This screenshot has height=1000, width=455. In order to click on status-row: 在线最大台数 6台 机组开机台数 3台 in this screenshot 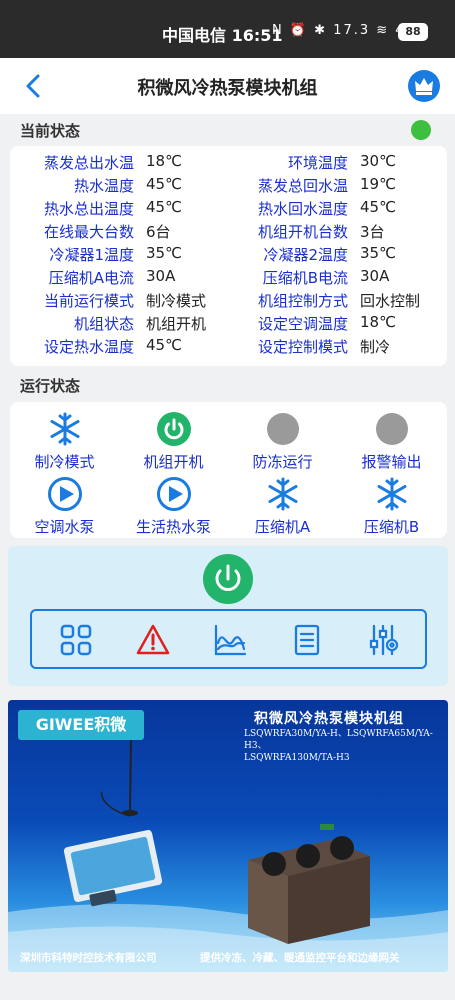, I will do `click(228, 232)`.